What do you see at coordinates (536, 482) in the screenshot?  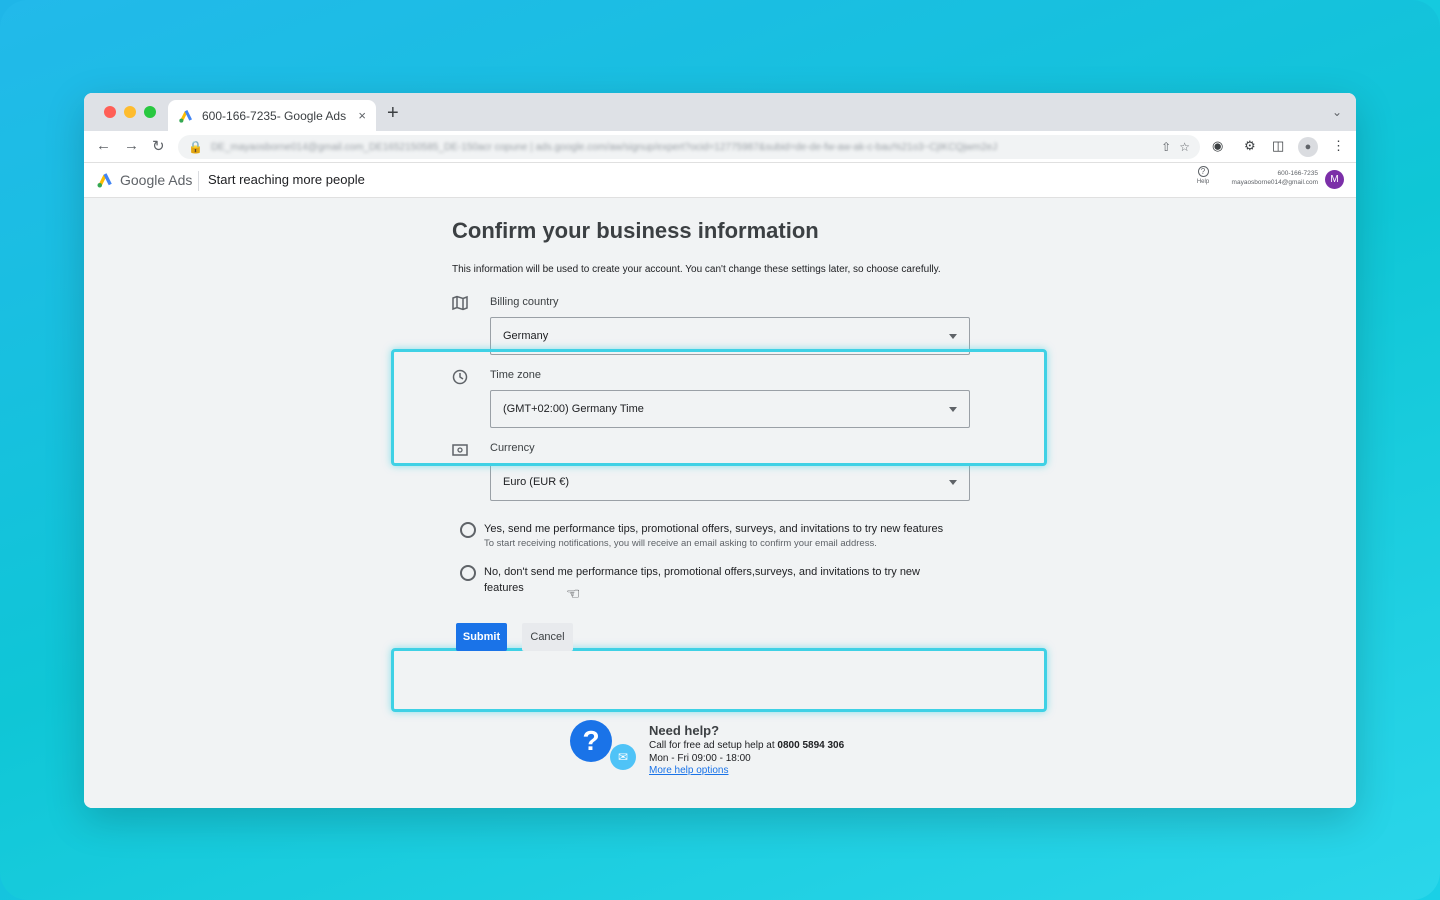 I see `currency-value: Euro (EUR €)` at bounding box center [536, 482].